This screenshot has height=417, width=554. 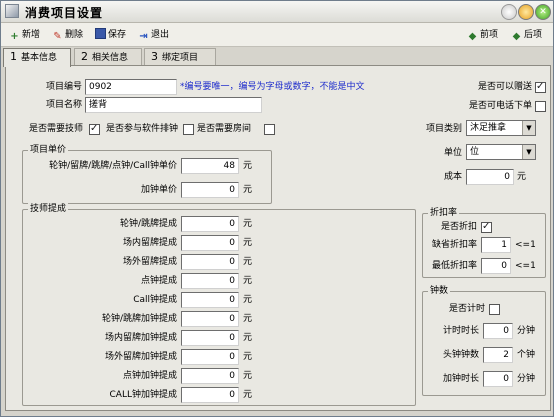 I want to click on tab-label: 绑定项目, so click(x=180, y=58).